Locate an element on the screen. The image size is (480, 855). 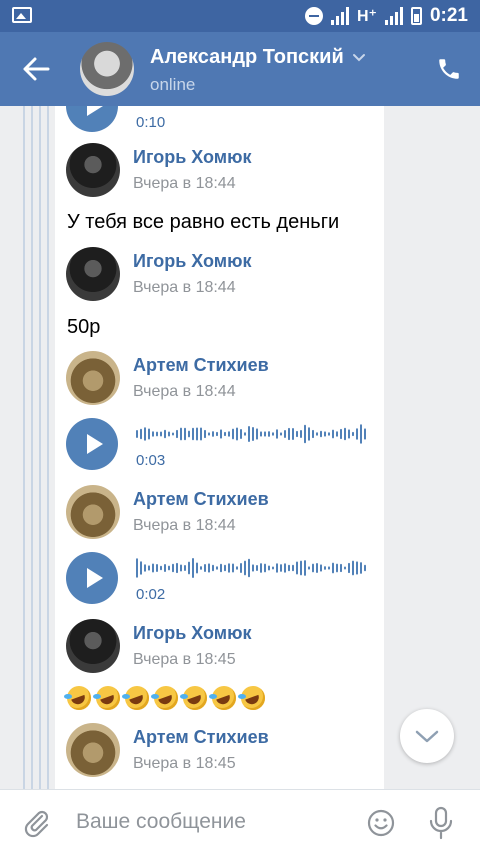
chevron-down-icon is located at coordinates (358, 57).